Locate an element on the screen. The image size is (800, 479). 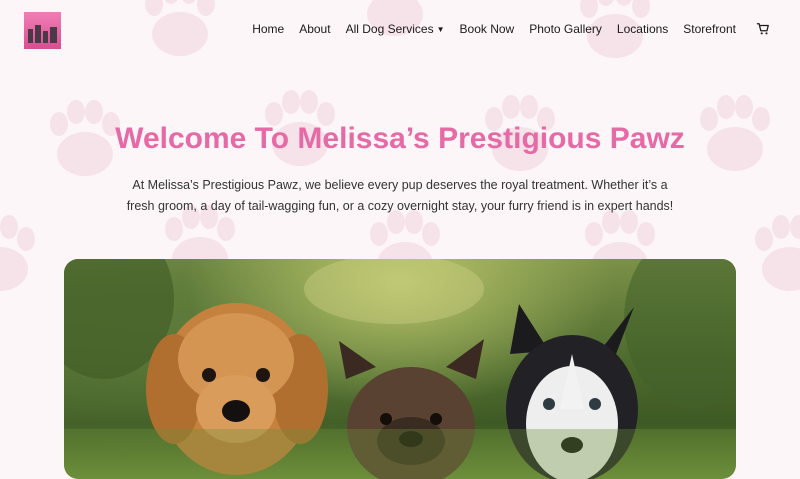
nav-storefront-label: Storefront is located at coordinates (709, 29).